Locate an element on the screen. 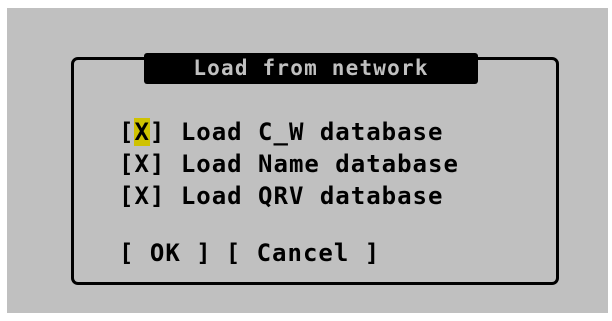 Image resolution: width=612 pixels, height=321 pixels. checkbox-label-cw: Load C_W database is located at coordinates (312, 132).